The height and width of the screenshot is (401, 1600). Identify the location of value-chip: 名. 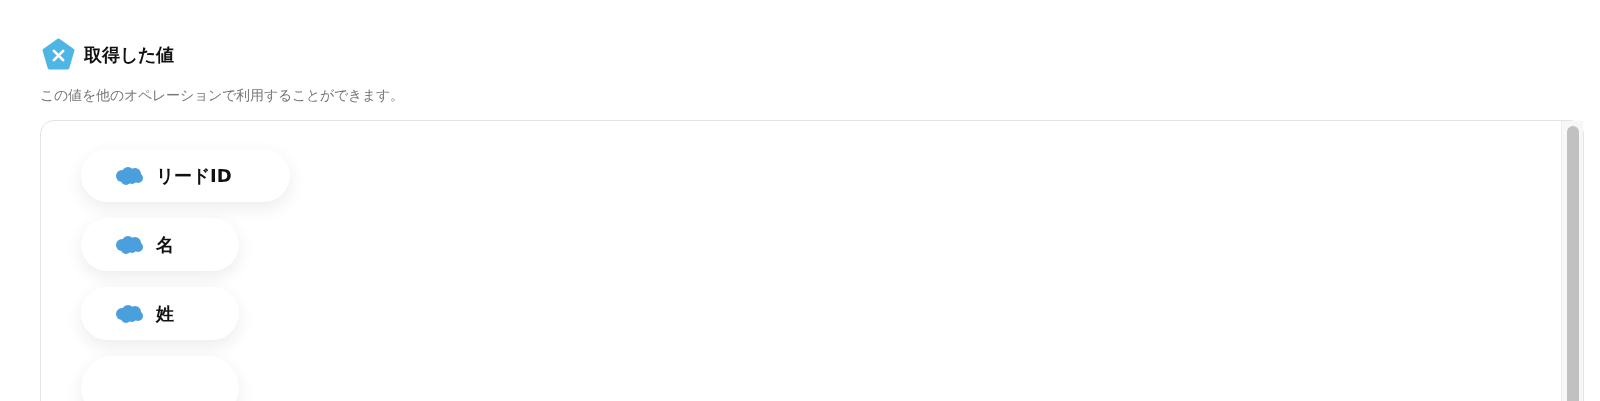
(160, 244).